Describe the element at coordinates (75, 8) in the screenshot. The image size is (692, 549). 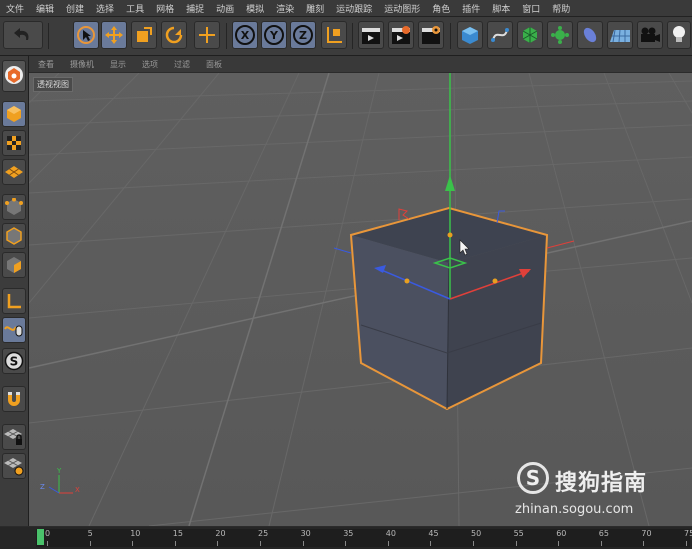
I see `menu-create: 创建` at that location.